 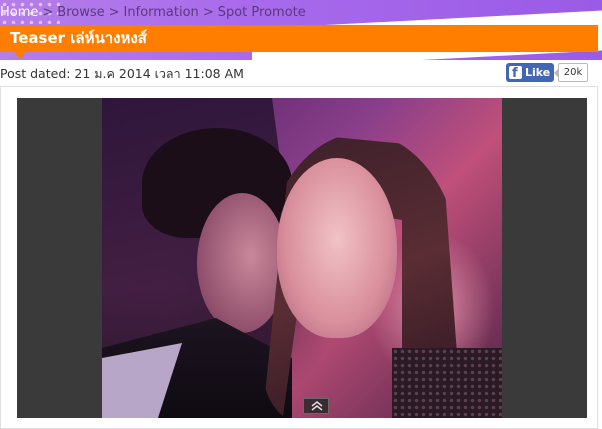 I want to click on post-date: Post dated: 21 ม.ค 2014 เวลา 11:08 AM, so click(x=122, y=73).